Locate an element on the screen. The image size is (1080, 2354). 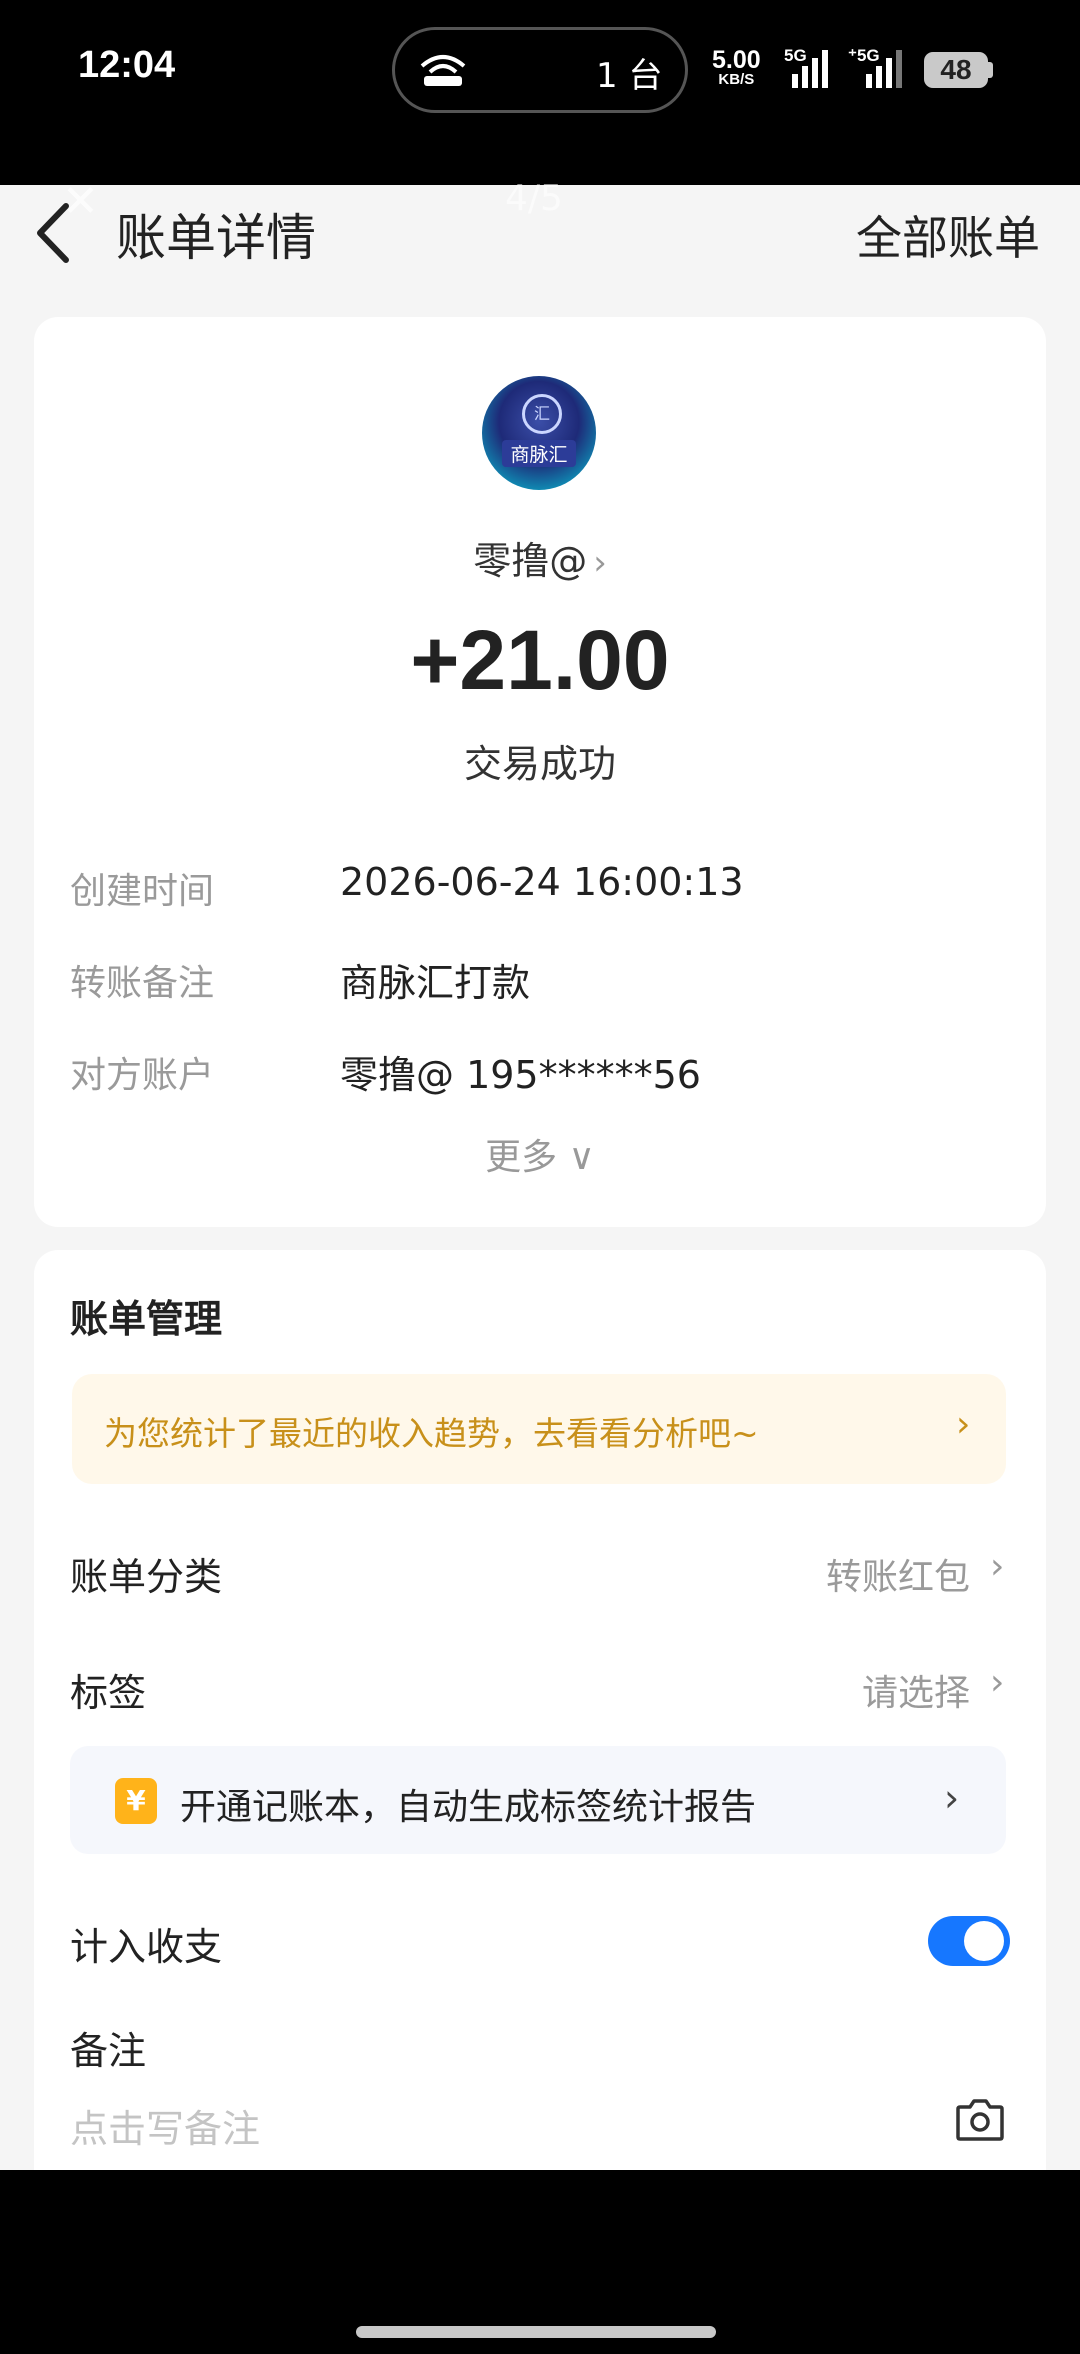
camera-icon is located at coordinates (980, 2119).